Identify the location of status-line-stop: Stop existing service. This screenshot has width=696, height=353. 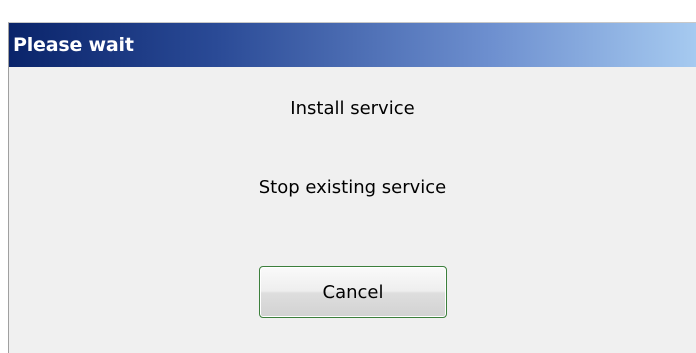
(352, 187).